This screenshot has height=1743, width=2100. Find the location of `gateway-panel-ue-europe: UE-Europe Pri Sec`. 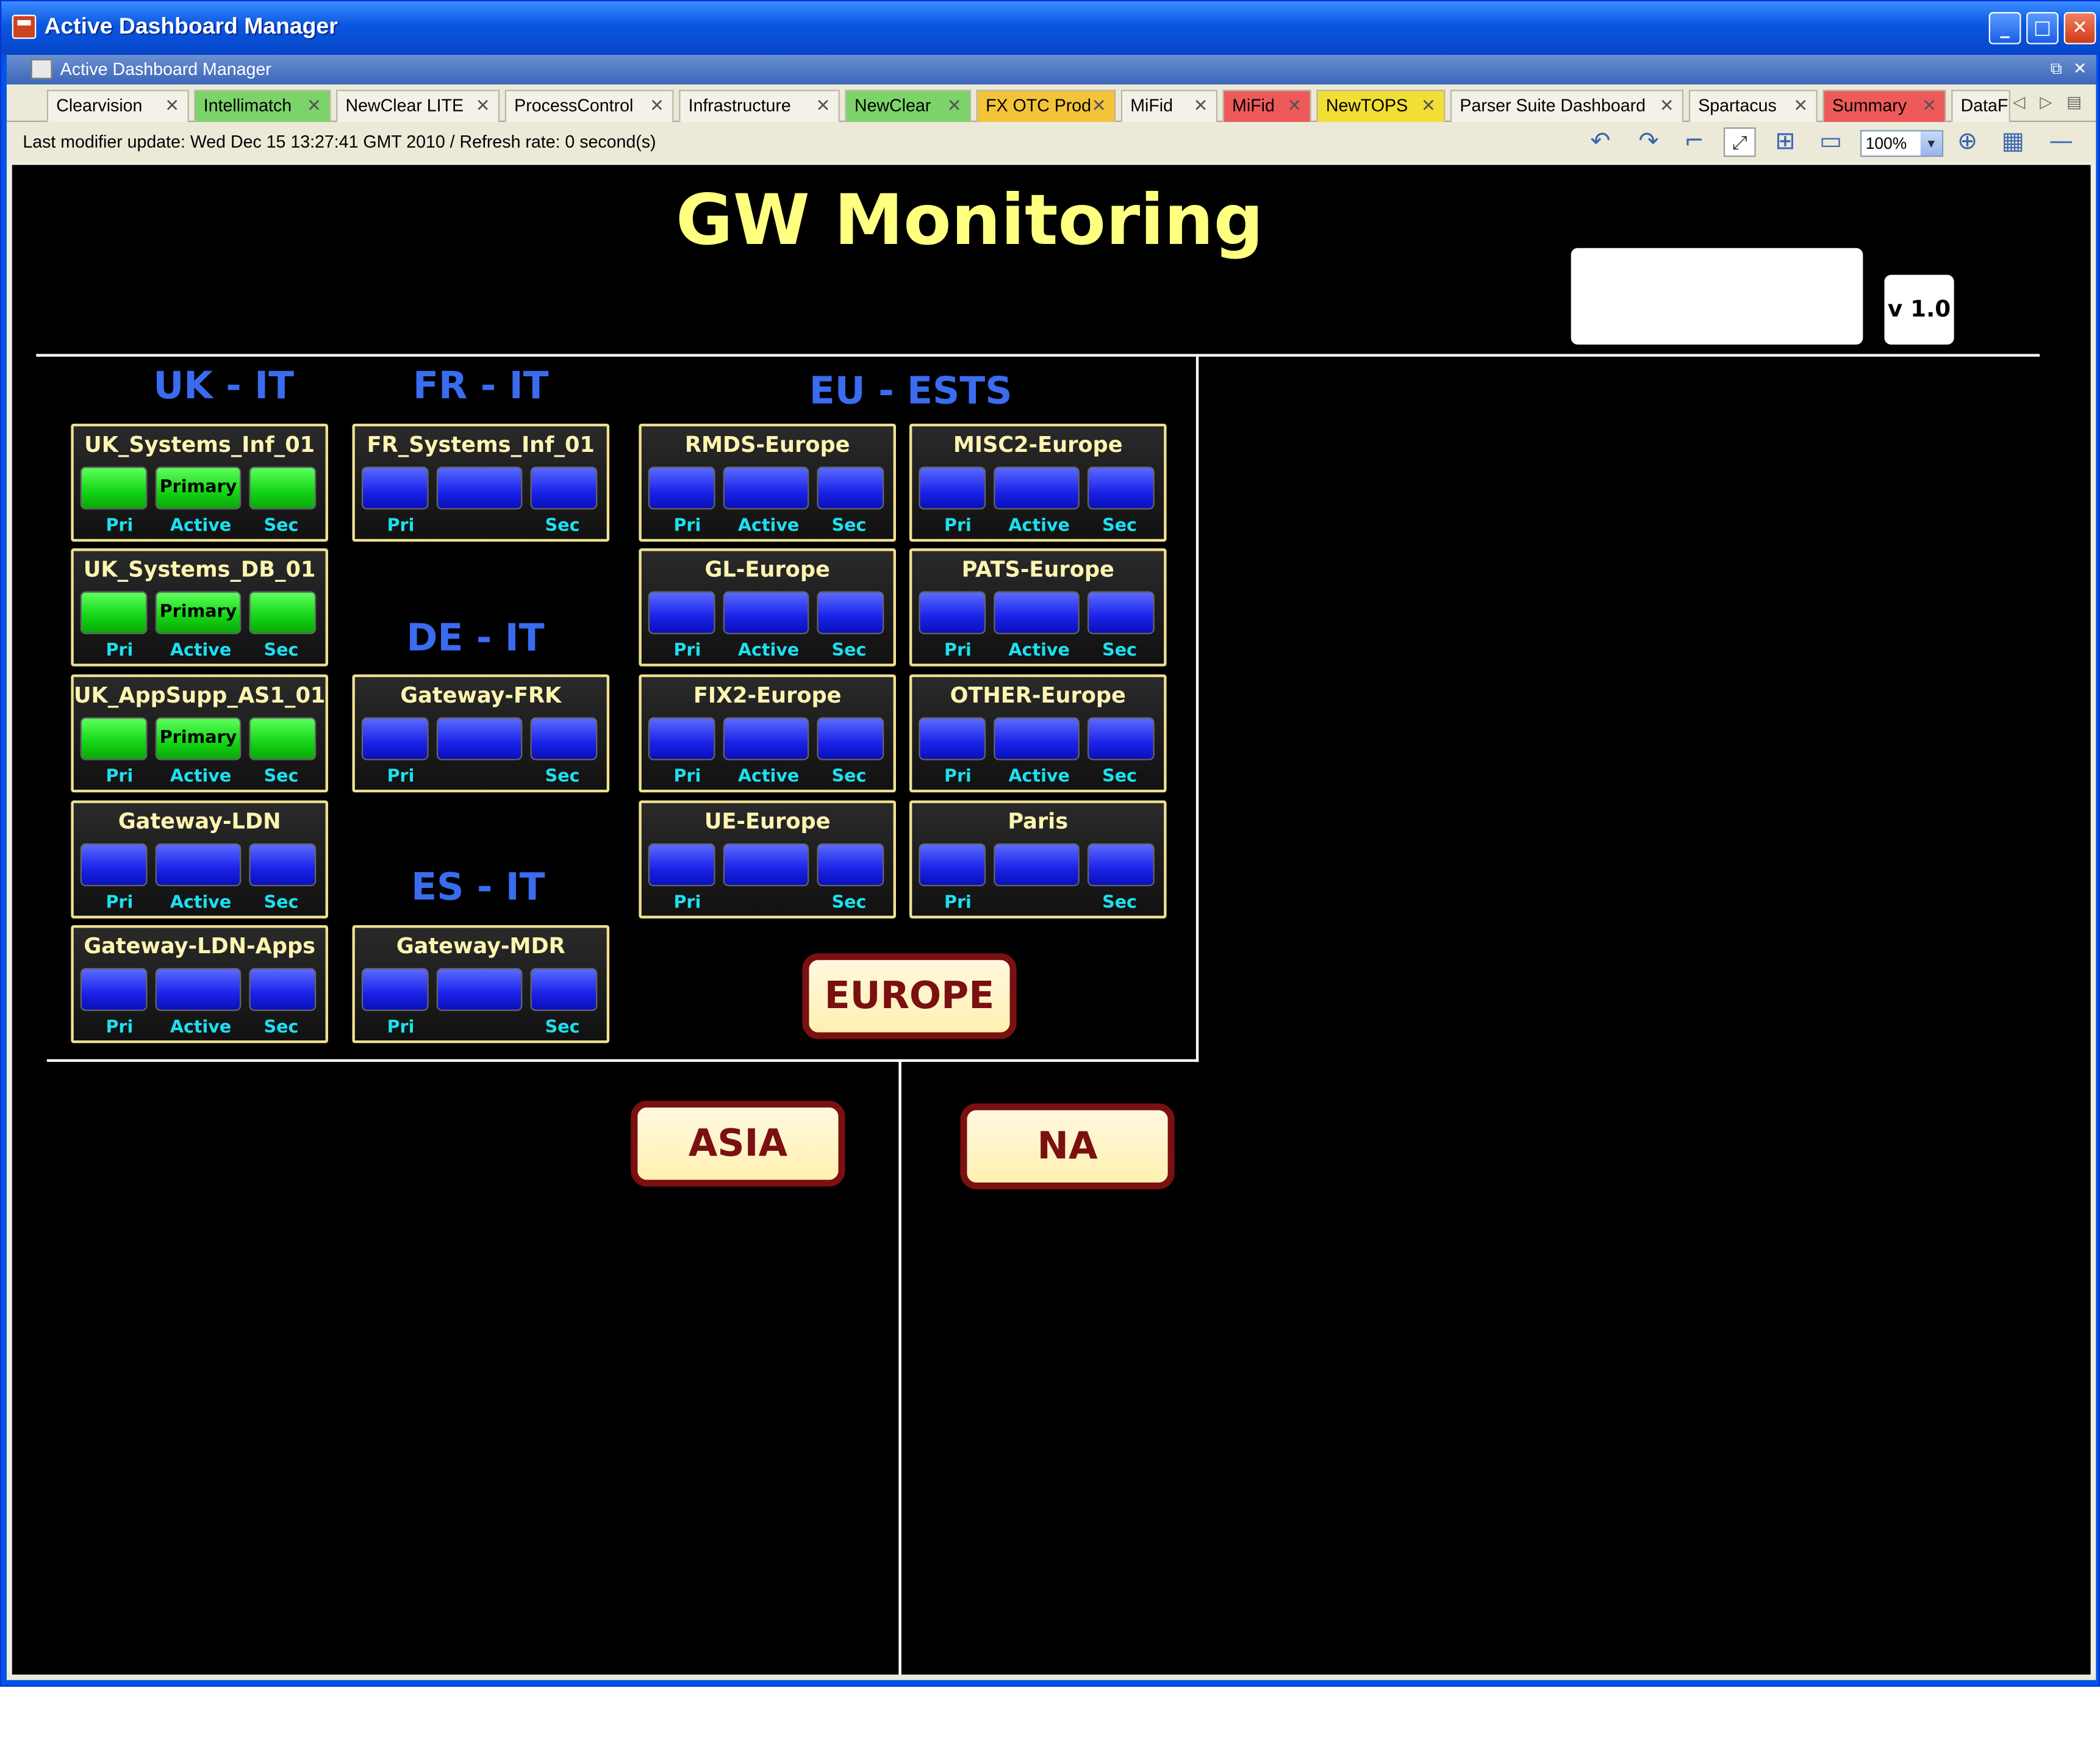

gateway-panel-ue-europe: UE-Europe Pri Sec is located at coordinates (767, 859).